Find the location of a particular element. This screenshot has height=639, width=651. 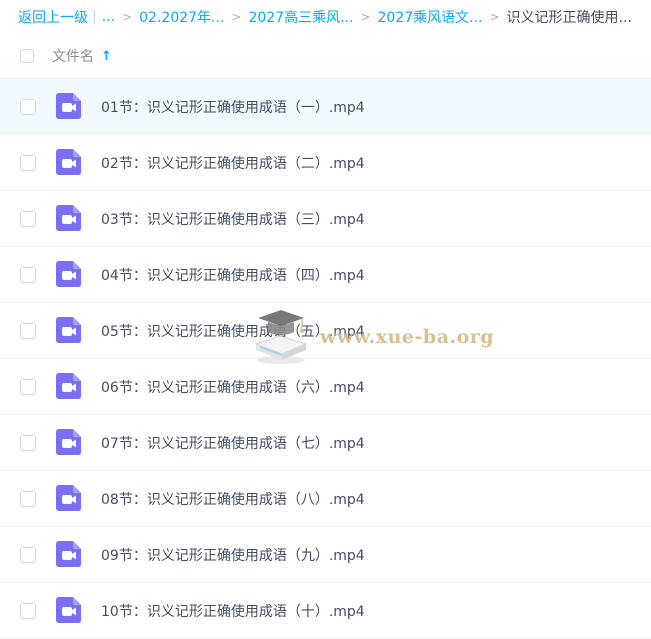

file-name: 02节：识义记形正确使用成语（二）.mp4 is located at coordinates (233, 163).